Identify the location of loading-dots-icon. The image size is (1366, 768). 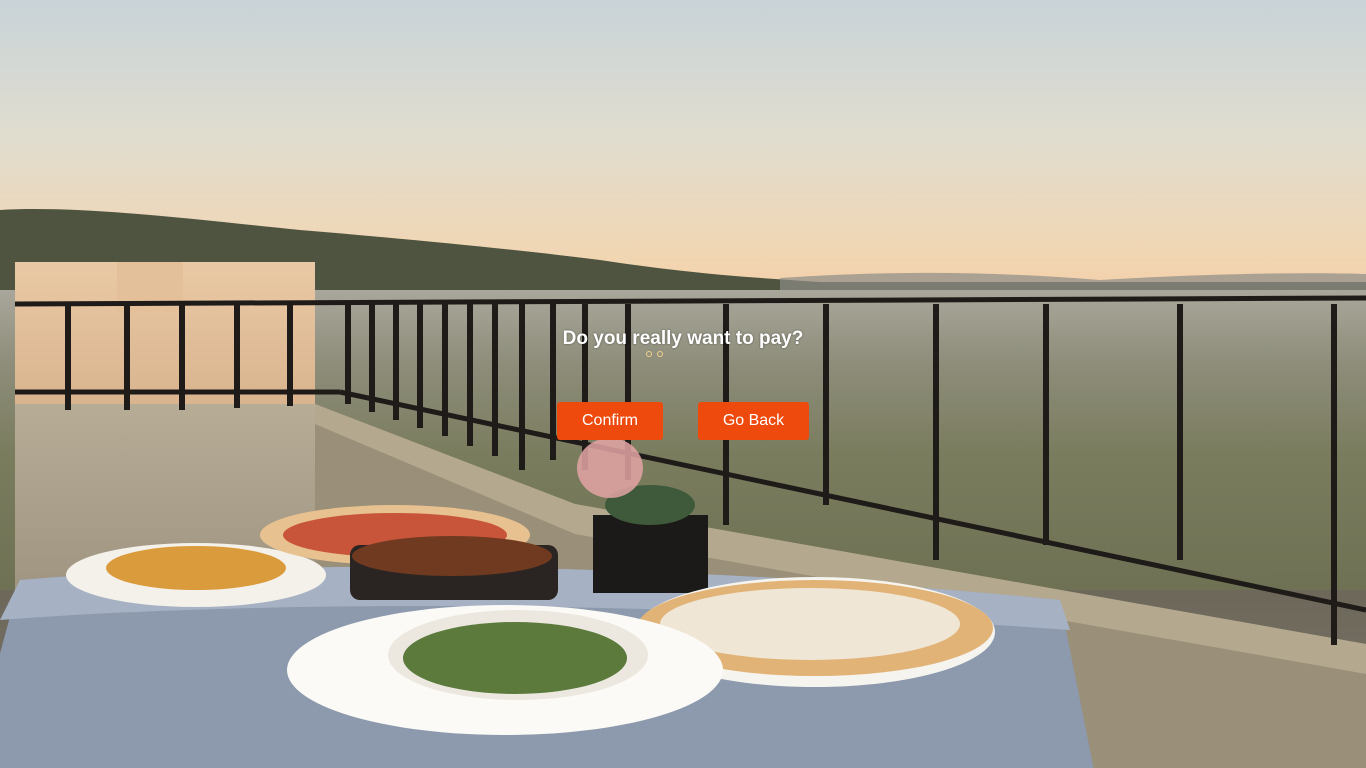
(654, 354).